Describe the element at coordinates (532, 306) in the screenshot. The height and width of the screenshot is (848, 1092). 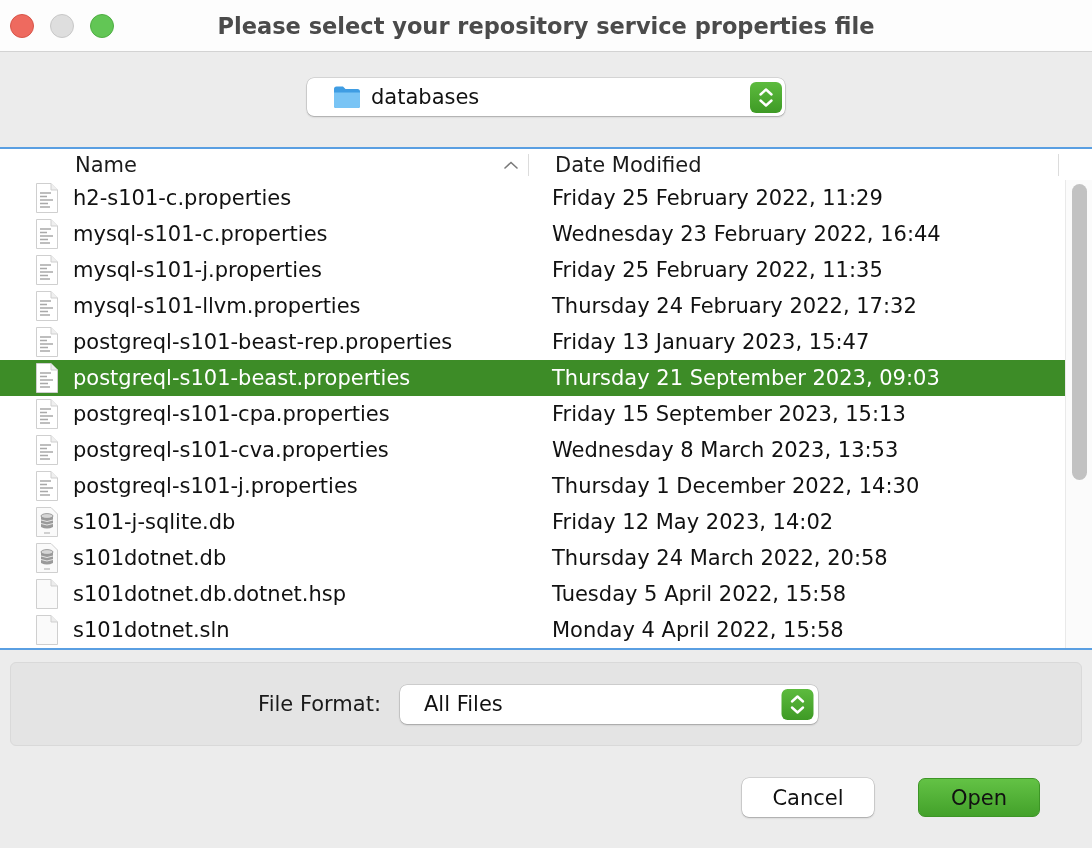
I see `file-row: mysql-s101-llvm.properties Thursday 24 February 2022, 17:32` at that location.